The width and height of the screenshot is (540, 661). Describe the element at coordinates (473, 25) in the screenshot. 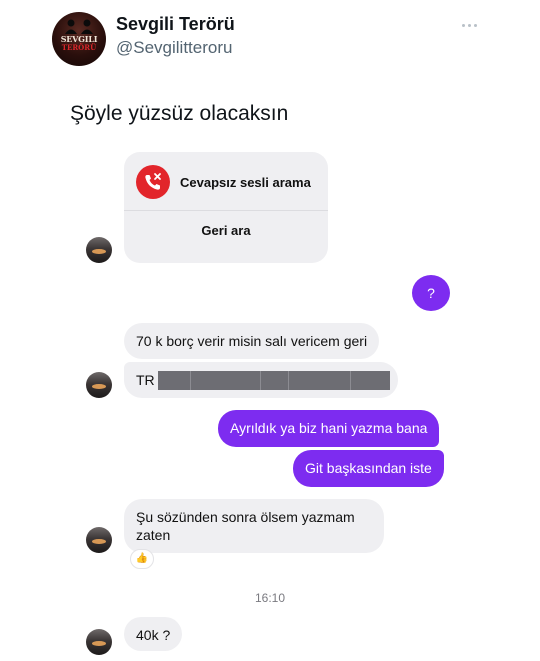

I see `more-options-icon` at that location.